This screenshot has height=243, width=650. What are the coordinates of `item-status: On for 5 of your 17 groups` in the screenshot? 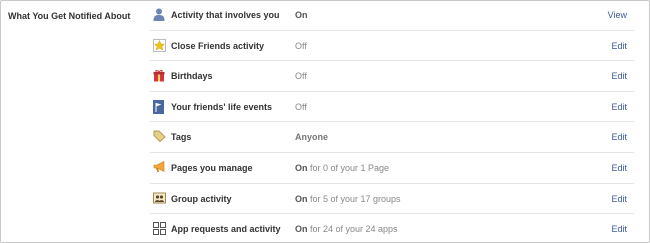 It's located at (348, 198).